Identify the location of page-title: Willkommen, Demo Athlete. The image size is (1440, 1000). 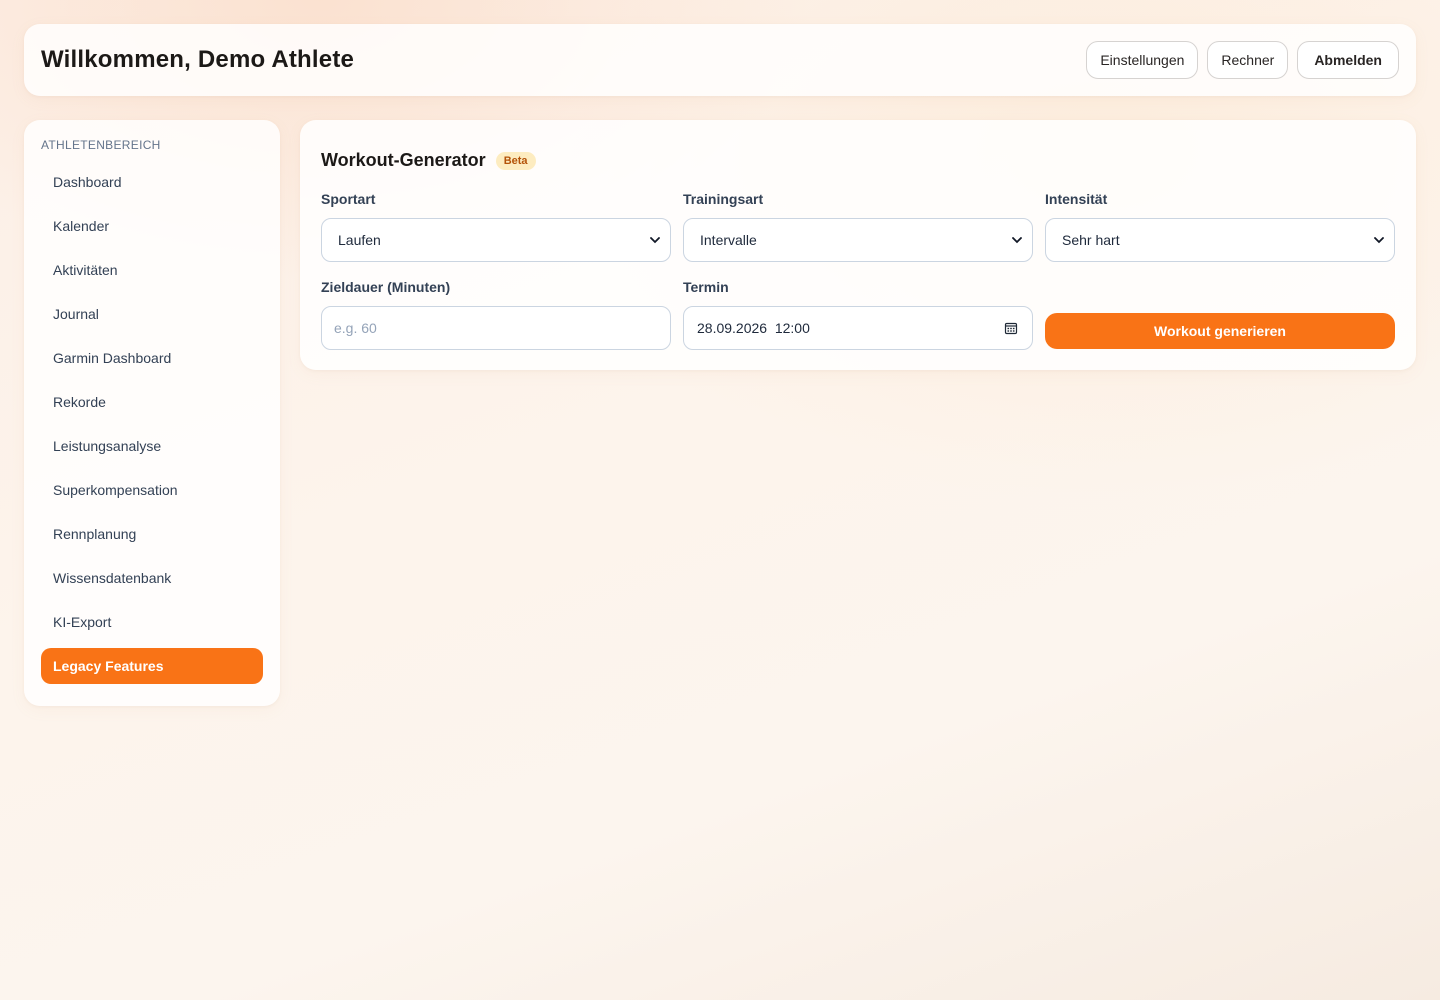
(198, 59).